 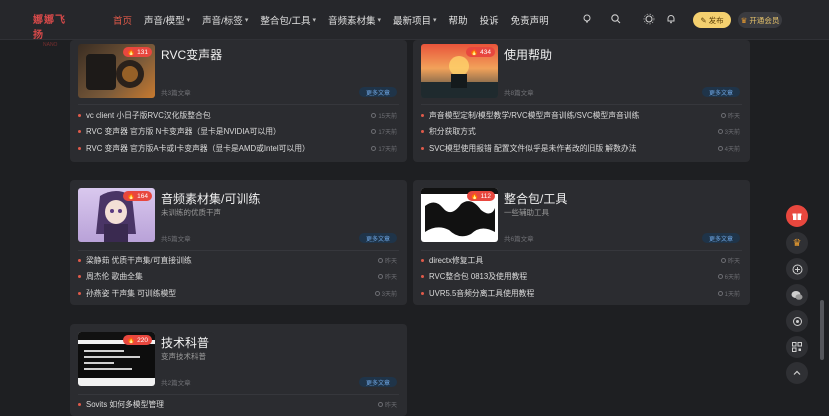 I want to click on nav-label: 整合包/工具, so click(x=285, y=21).